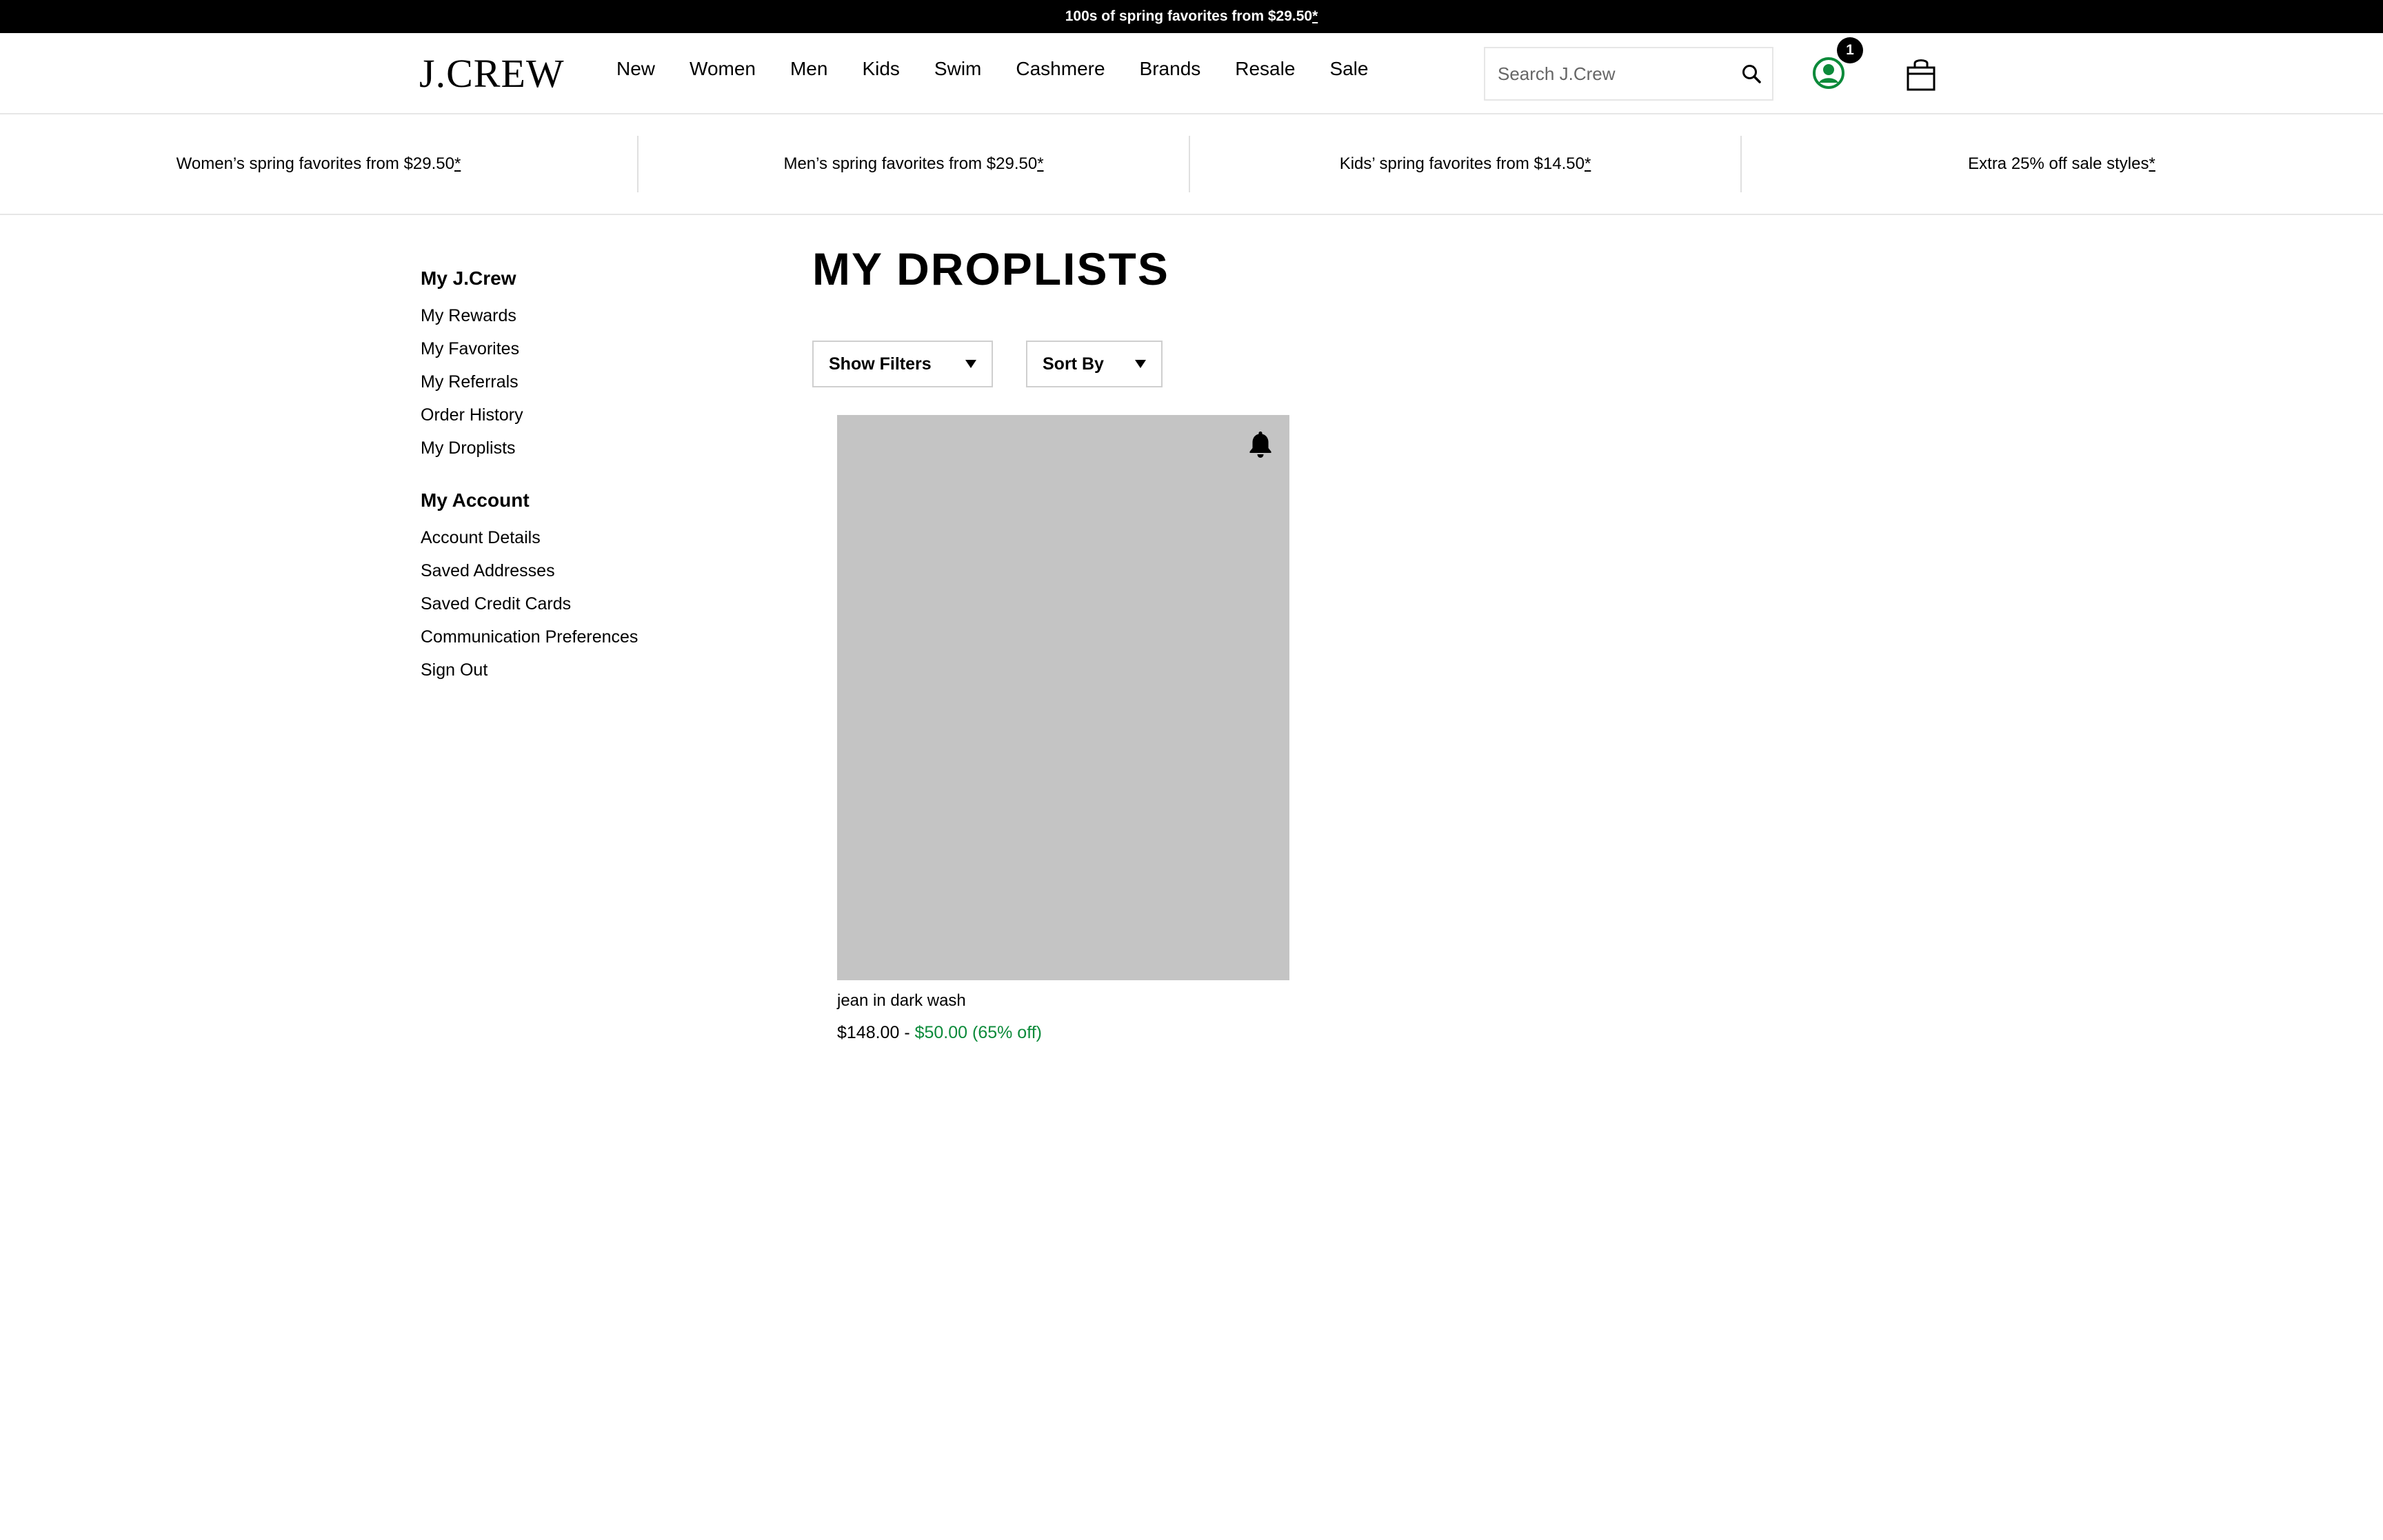  What do you see at coordinates (1315, 17) in the screenshot?
I see `promo-banner-asterisk: *` at bounding box center [1315, 17].